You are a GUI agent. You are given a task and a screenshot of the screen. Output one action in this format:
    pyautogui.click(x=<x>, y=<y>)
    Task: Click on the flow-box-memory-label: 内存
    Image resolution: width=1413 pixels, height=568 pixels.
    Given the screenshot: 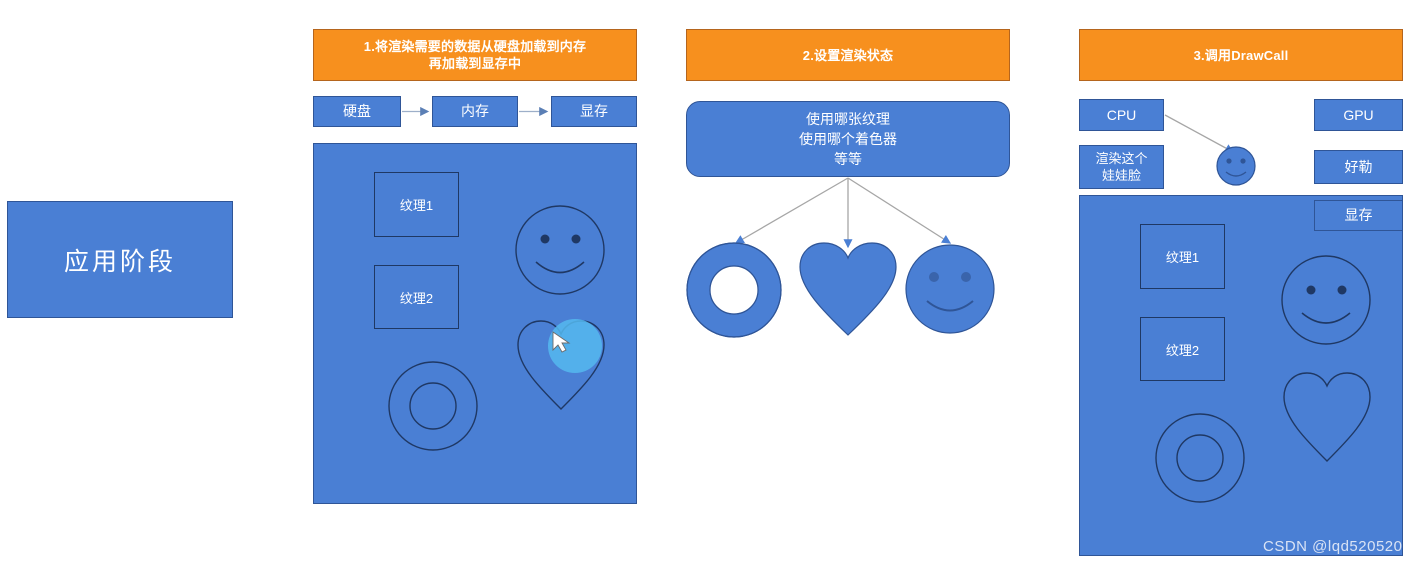 What is the action you would take?
    pyautogui.click(x=475, y=111)
    